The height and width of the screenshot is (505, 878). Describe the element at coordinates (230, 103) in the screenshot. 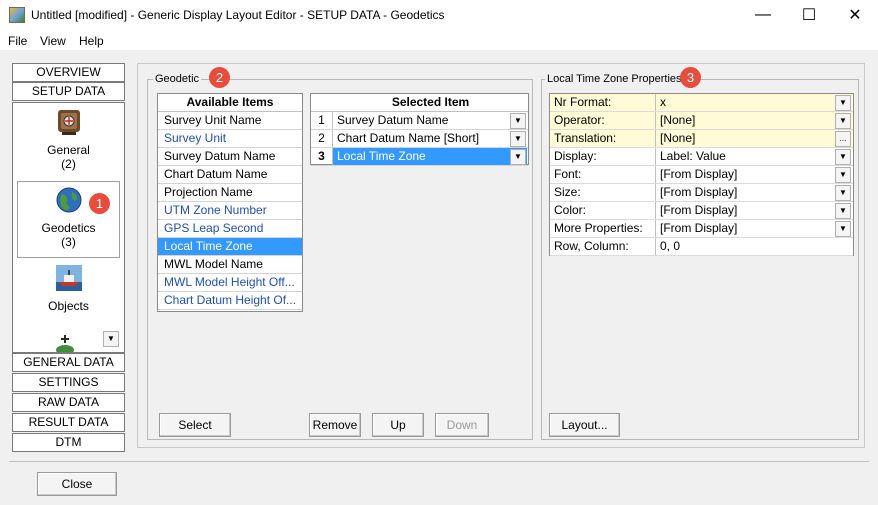

I see `available-items-header: Available Items` at that location.